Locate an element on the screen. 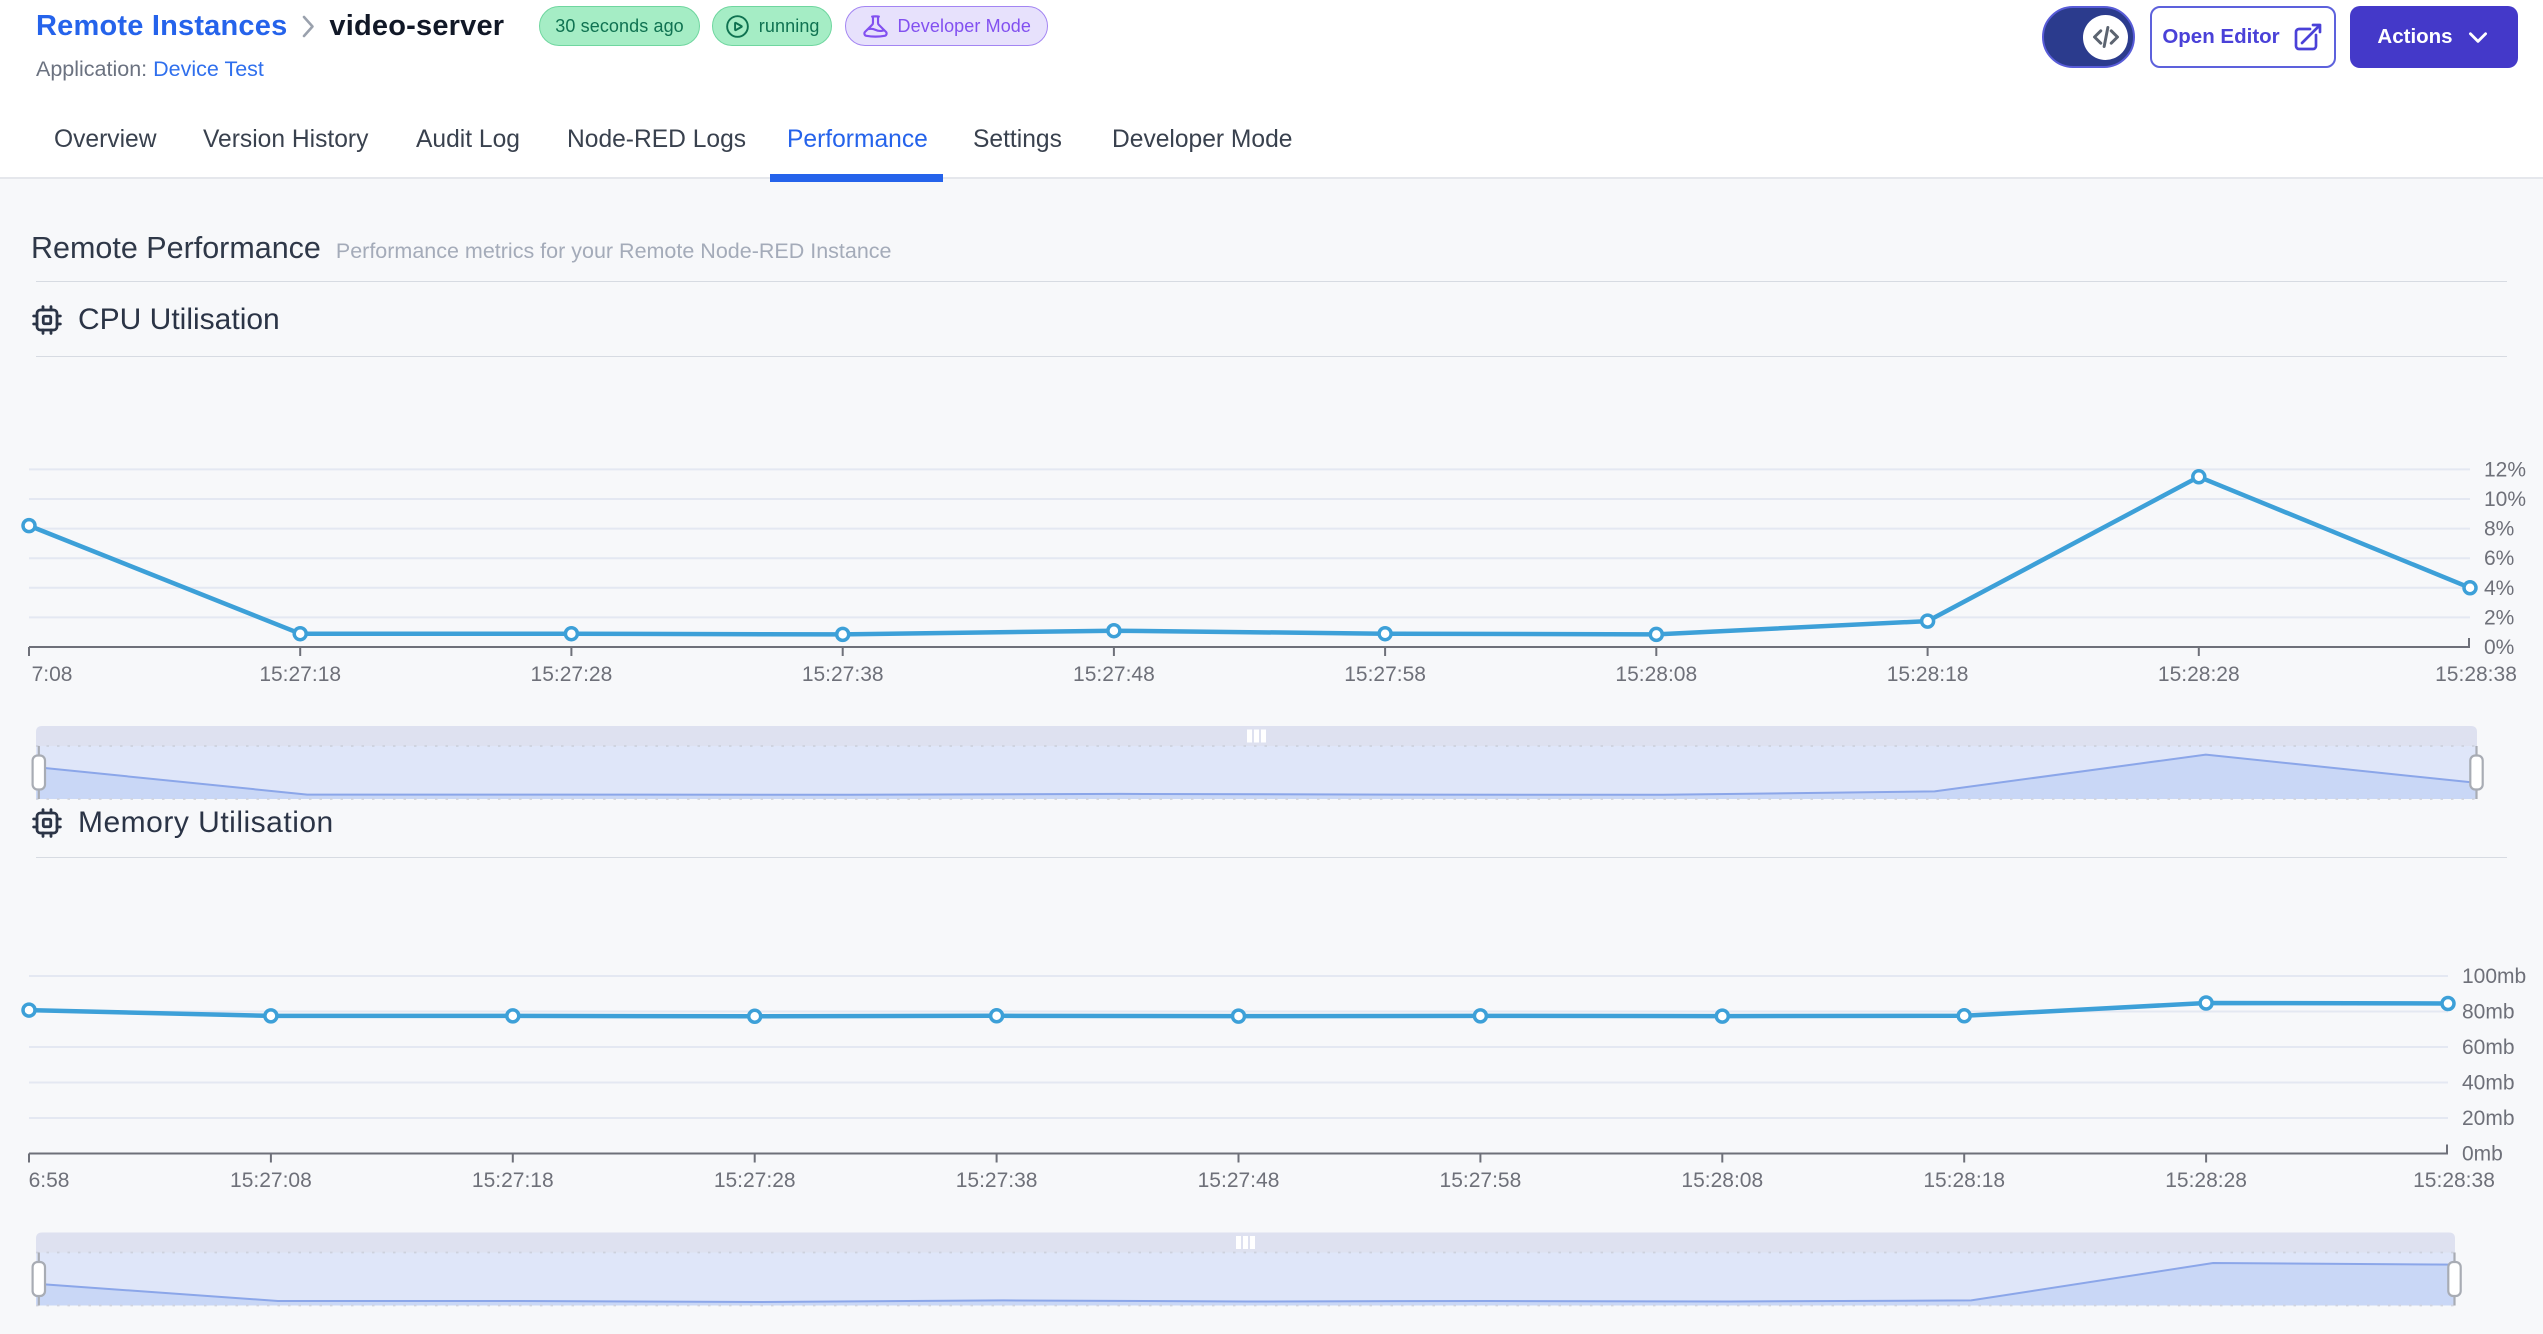 Image resolution: width=2543 pixels, height=1334 pixels. svg-text: 100mb is located at coordinates (2494, 976).